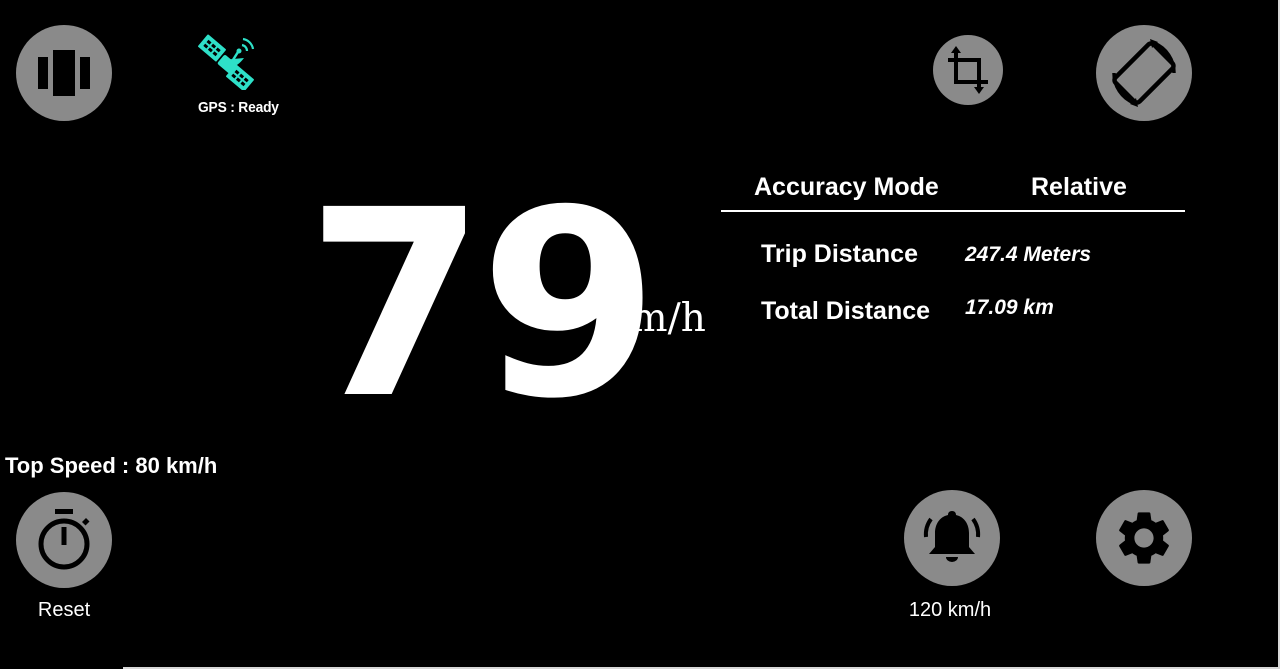  What do you see at coordinates (656, 318) in the screenshot?
I see `current-speed-unit: km/h` at bounding box center [656, 318].